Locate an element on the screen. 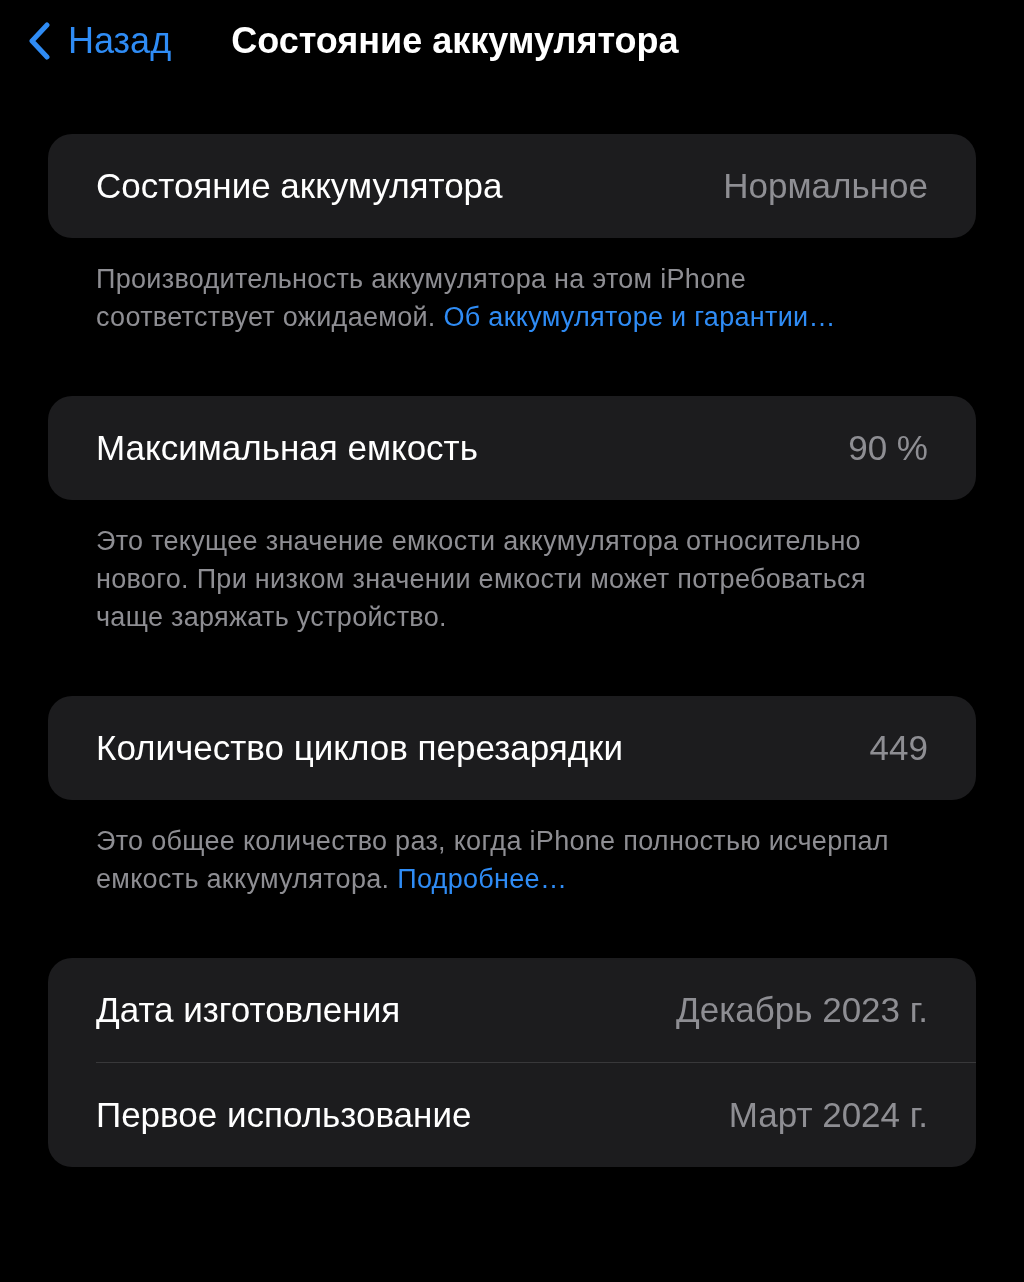 Image resolution: width=1024 pixels, height=1282 pixels. row-label: Первое использование is located at coordinates (284, 1115).